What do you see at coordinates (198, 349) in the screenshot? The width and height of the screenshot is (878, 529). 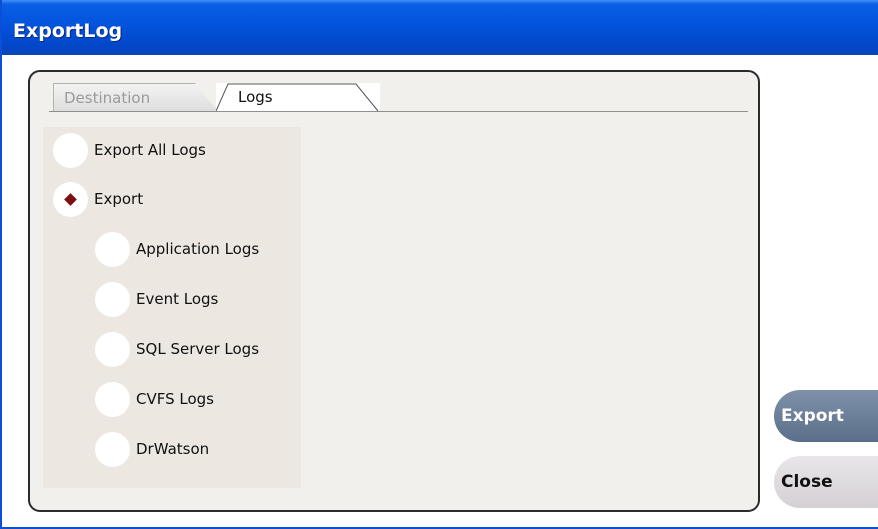 I see `sql-server-logs-label: SQL Server Logs` at bounding box center [198, 349].